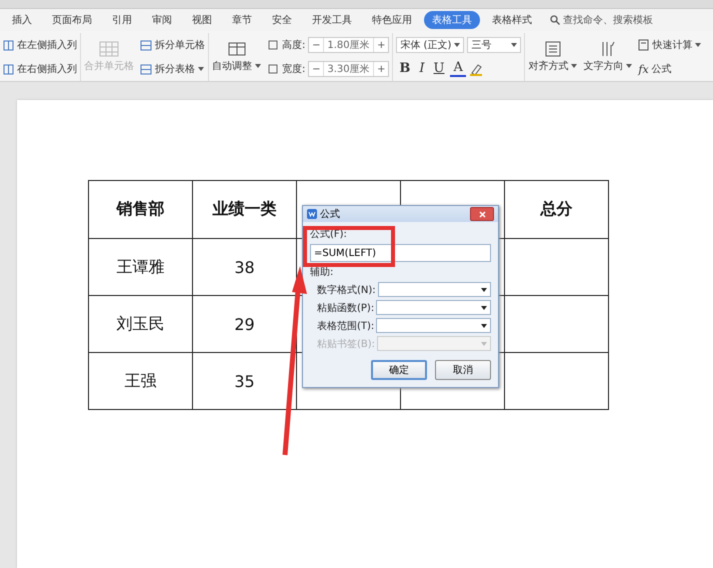 The image size is (713, 568). What do you see at coordinates (349, 69) in the screenshot?
I see `size-field: − 3.30厘米 +` at bounding box center [349, 69].